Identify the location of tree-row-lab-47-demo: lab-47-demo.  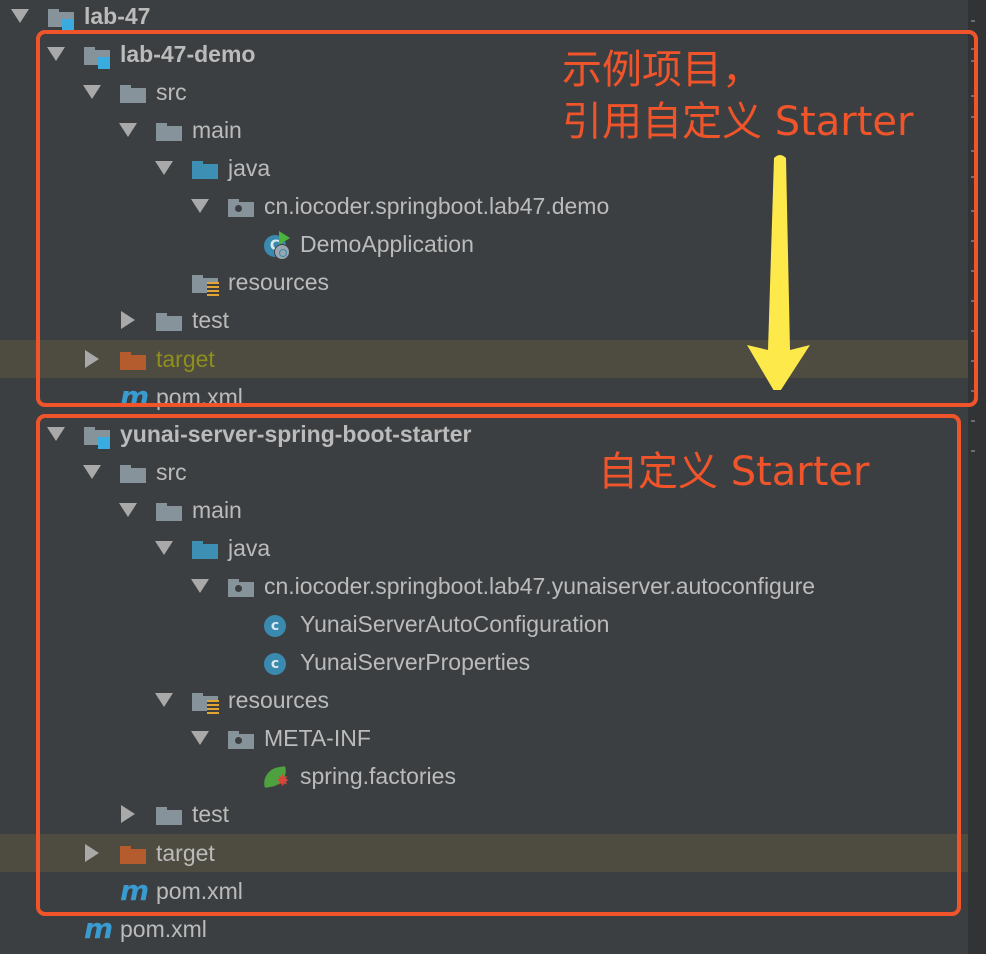
(484, 54).